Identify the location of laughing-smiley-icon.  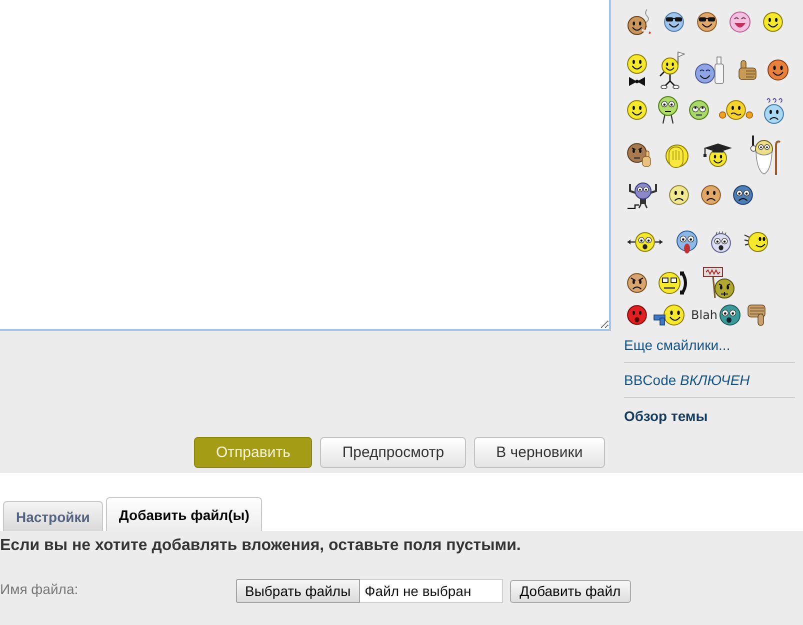
(740, 22).